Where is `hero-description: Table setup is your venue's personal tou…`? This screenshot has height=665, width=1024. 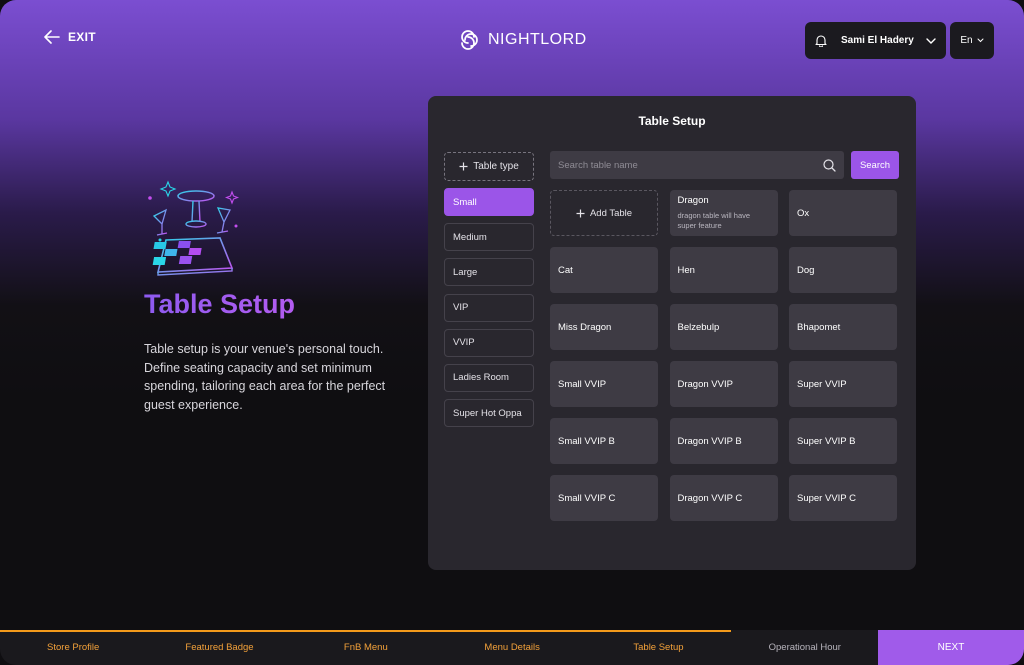 hero-description: Table setup is your venue's personal tou… is located at coordinates (265, 377).